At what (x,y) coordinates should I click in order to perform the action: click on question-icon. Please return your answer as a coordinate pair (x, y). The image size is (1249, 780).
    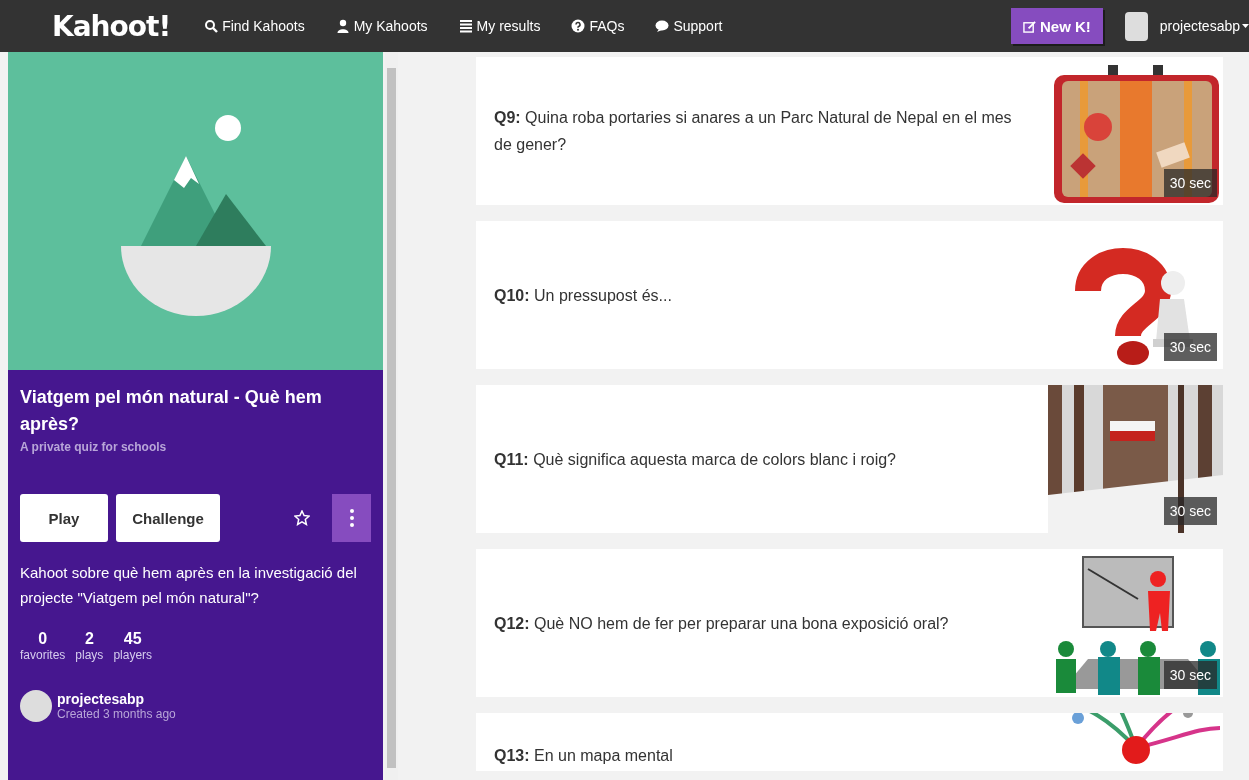
    Looking at the image, I should click on (578, 26).